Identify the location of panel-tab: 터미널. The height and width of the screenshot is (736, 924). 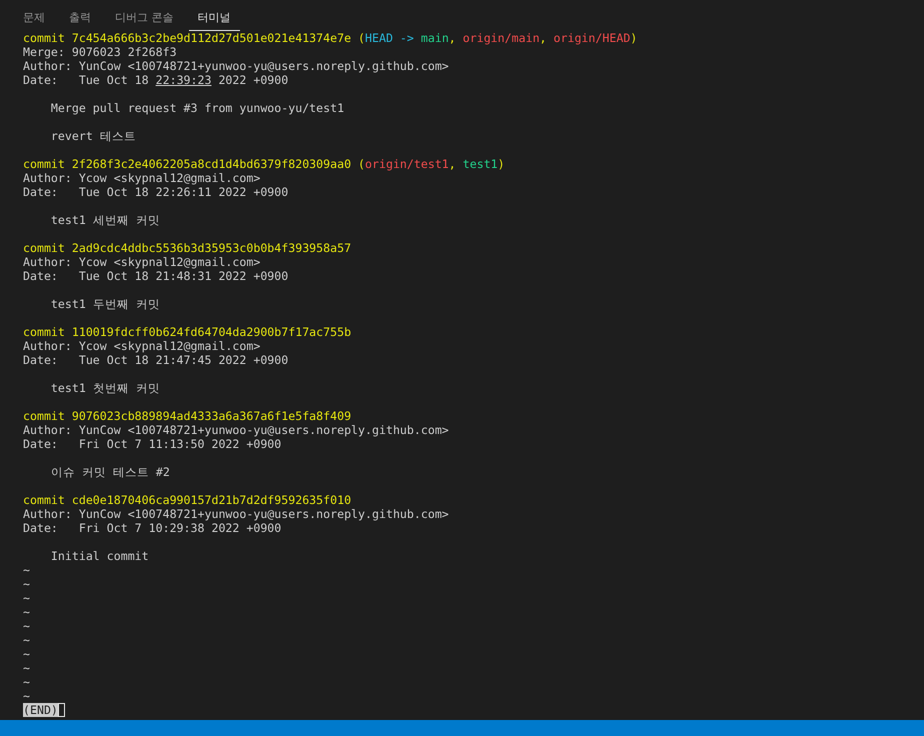
(214, 15).